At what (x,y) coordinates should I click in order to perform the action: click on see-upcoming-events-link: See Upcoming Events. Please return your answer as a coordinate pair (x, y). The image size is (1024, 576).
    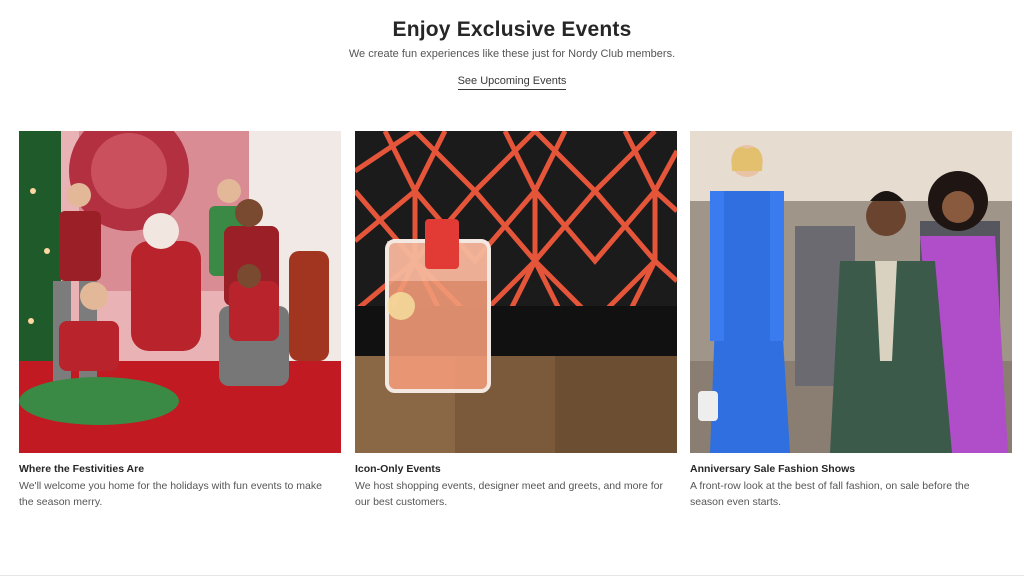
    Looking at the image, I should click on (512, 82).